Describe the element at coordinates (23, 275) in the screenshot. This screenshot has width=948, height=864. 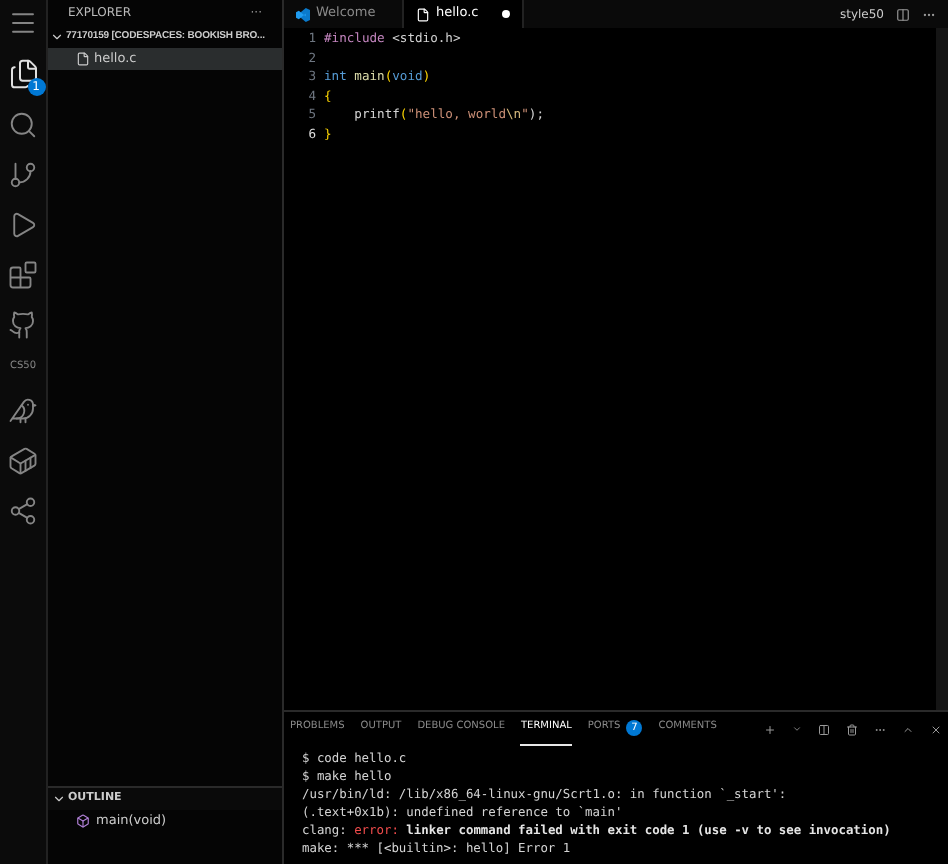
I see `extensions-icon` at that location.